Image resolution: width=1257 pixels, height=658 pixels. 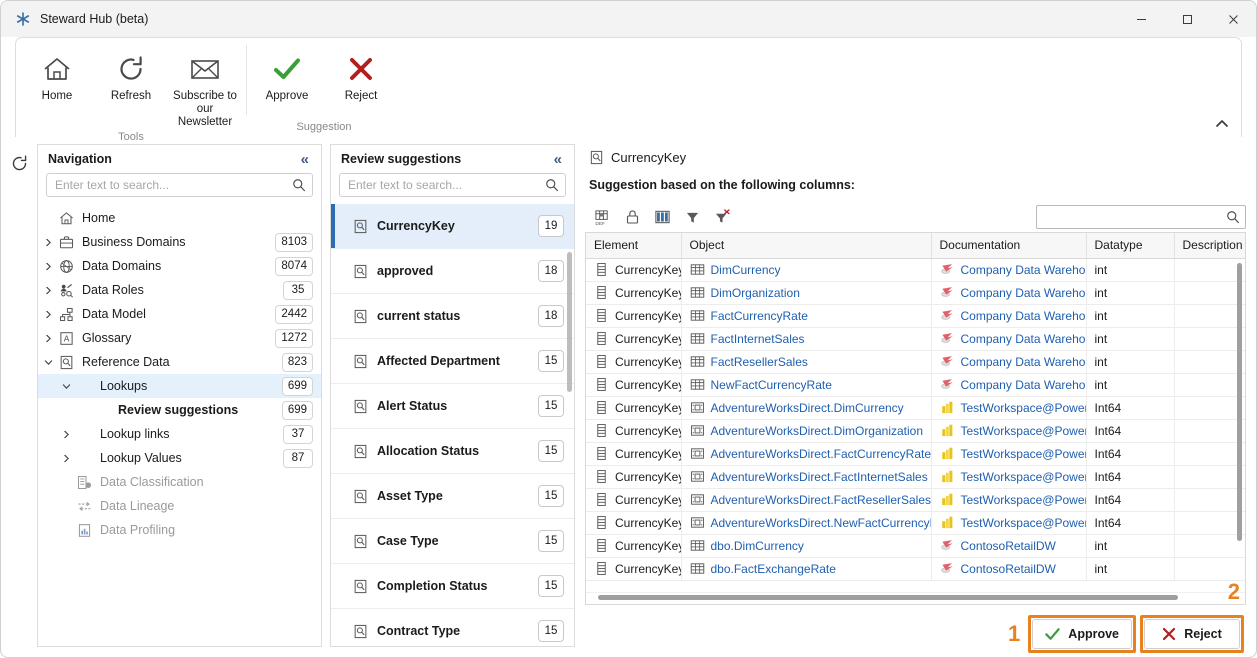 What do you see at coordinates (819, 477) in the screenshot?
I see `cell-text: AdventureWorksDirect.FactInternetSales` at bounding box center [819, 477].